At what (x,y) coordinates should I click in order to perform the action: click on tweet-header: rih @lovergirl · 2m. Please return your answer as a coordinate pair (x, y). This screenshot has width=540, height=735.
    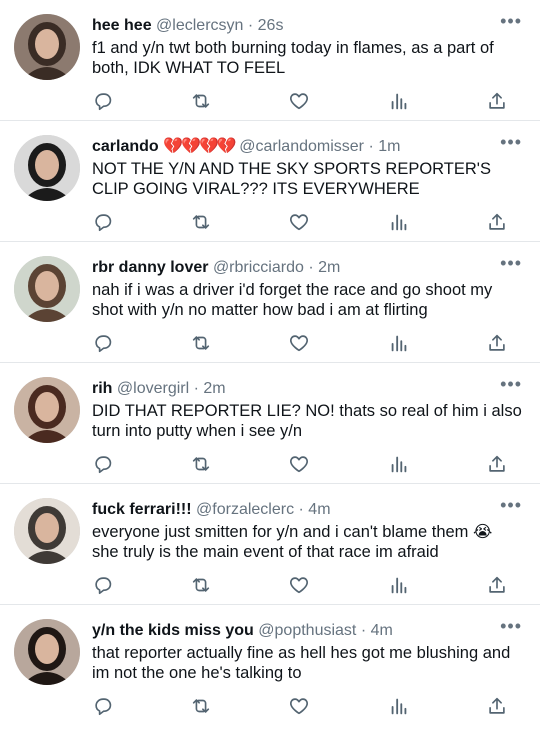
    Looking at the image, I should click on (294, 389).